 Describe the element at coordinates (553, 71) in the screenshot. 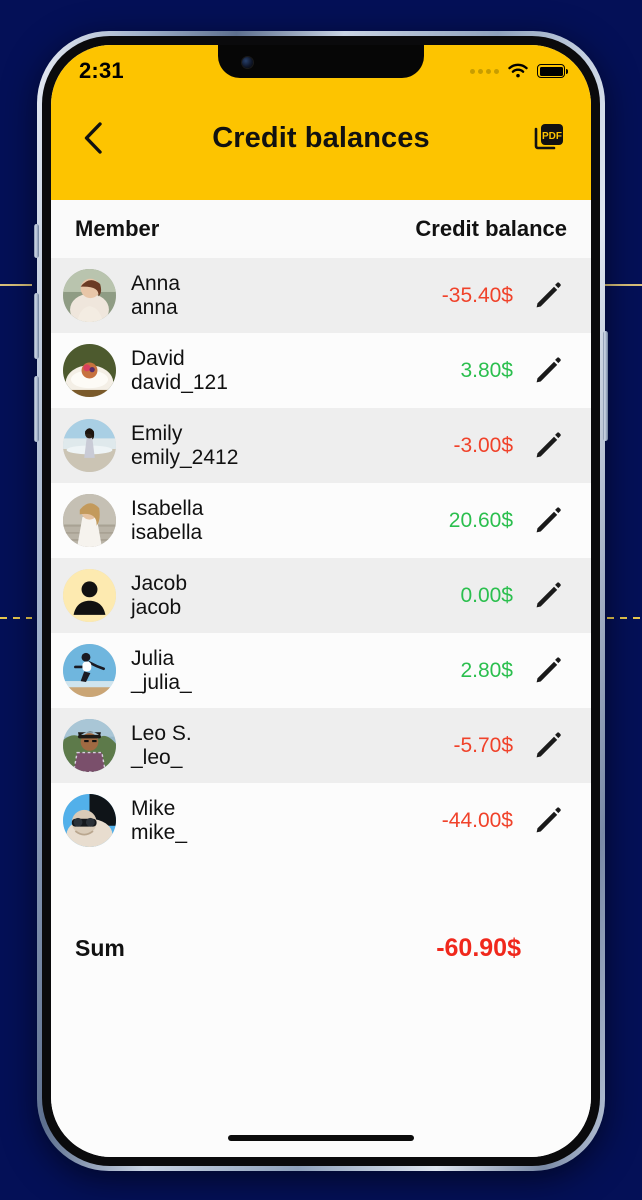

I see `battery-full-icon` at that location.